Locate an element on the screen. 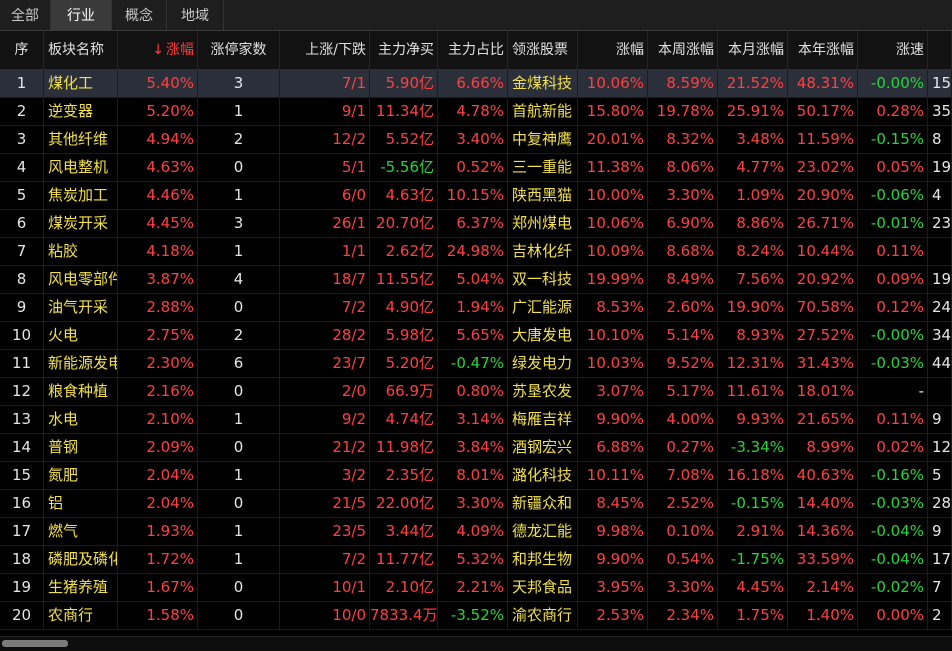 The image size is (952, 651). cell-col-sector-name: 农商行 is located at coordinates (81, 615).